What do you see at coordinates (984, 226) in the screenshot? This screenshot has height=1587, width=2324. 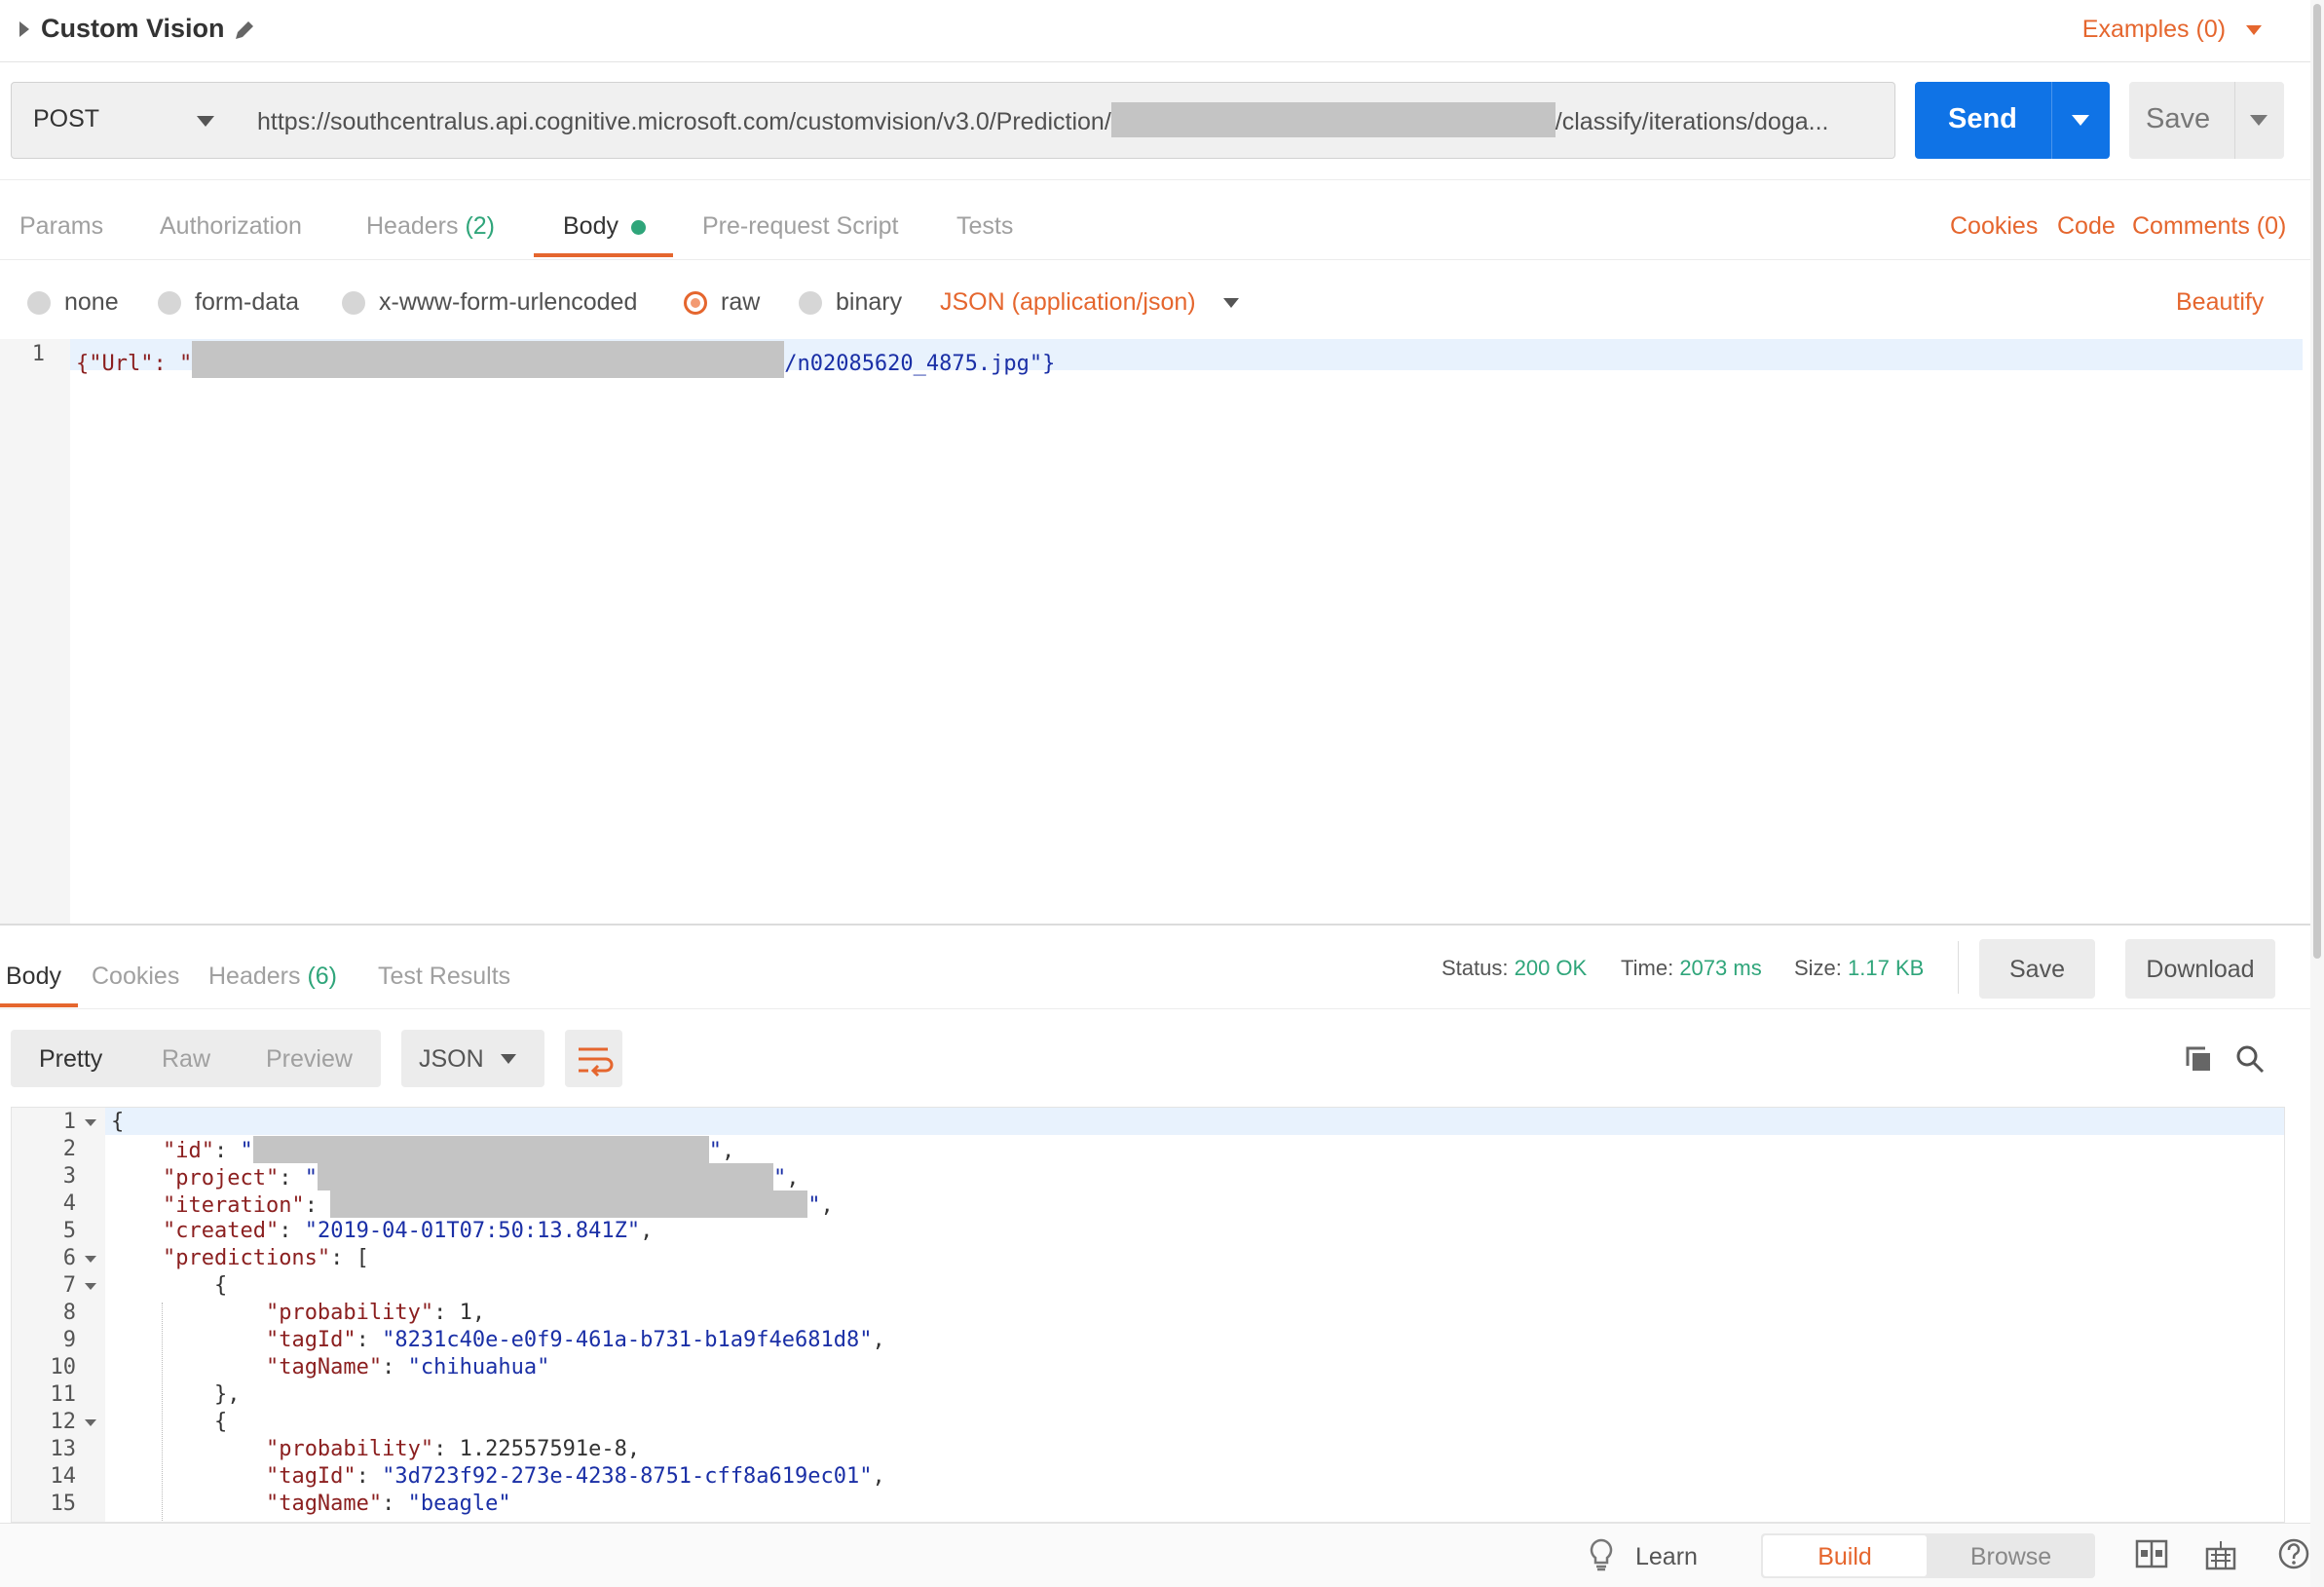 I see `tab-tests: Tests` at bounding box center [984, 226].